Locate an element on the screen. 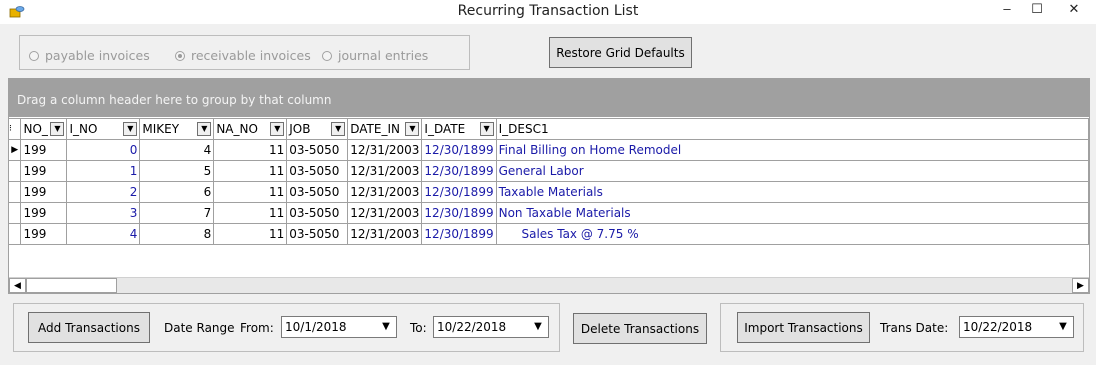 The height and width of the screenshot is (365, 1096). scrollbar-thumb is located at coordinates (71, 285).